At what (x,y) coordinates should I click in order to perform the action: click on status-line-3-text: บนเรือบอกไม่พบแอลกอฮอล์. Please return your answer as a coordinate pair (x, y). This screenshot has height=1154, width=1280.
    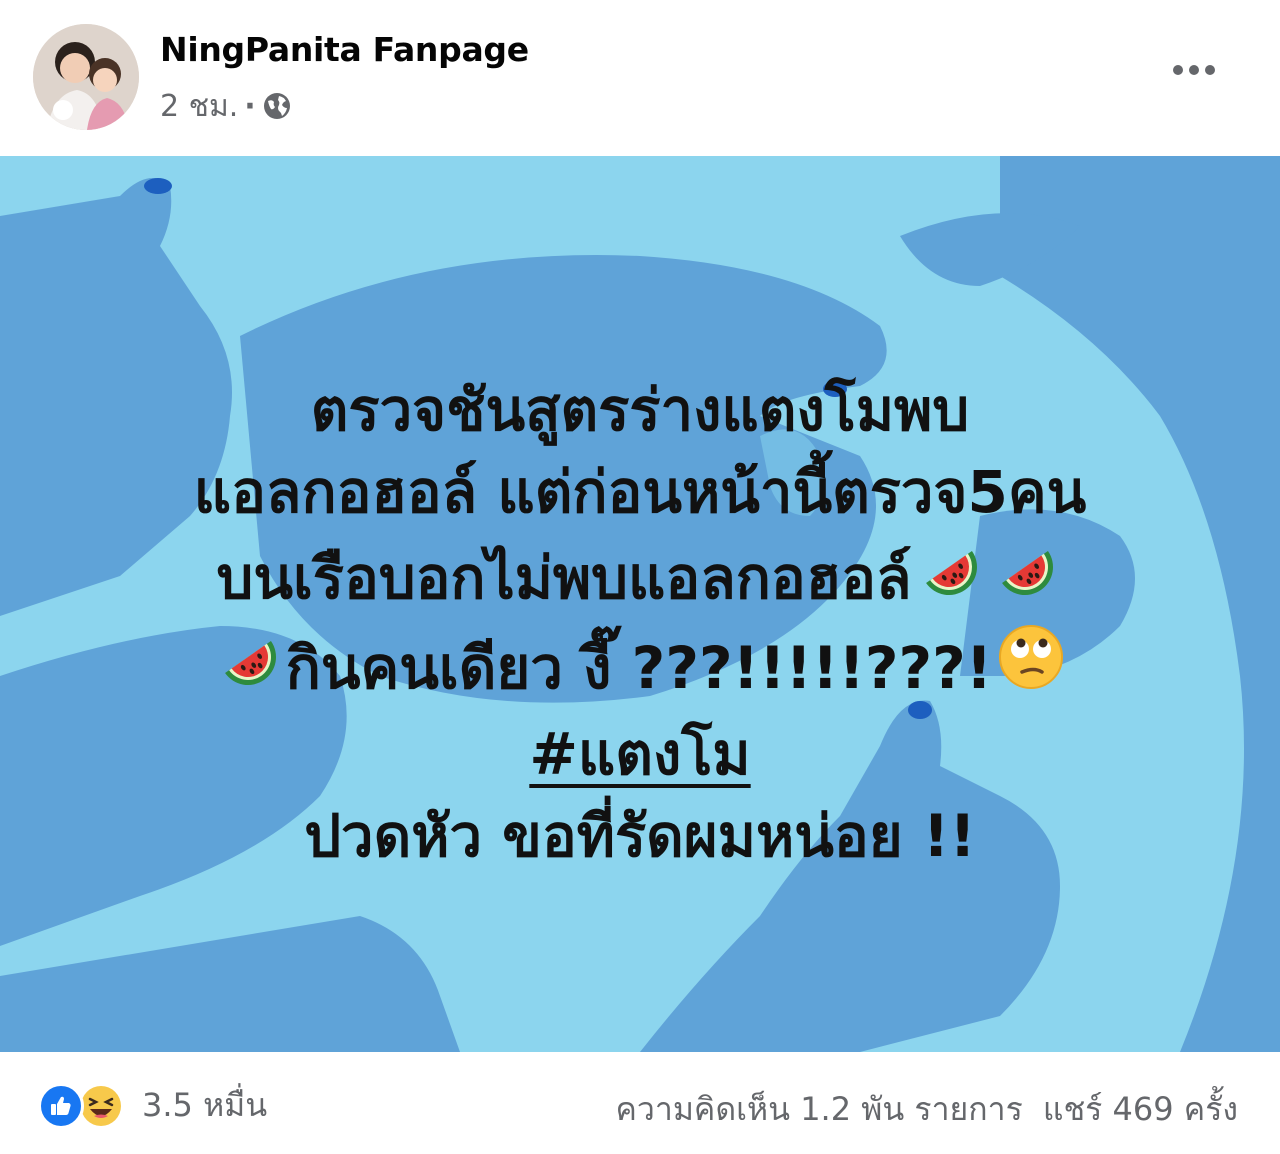
    Looking at the image, I should click on (564, 577).